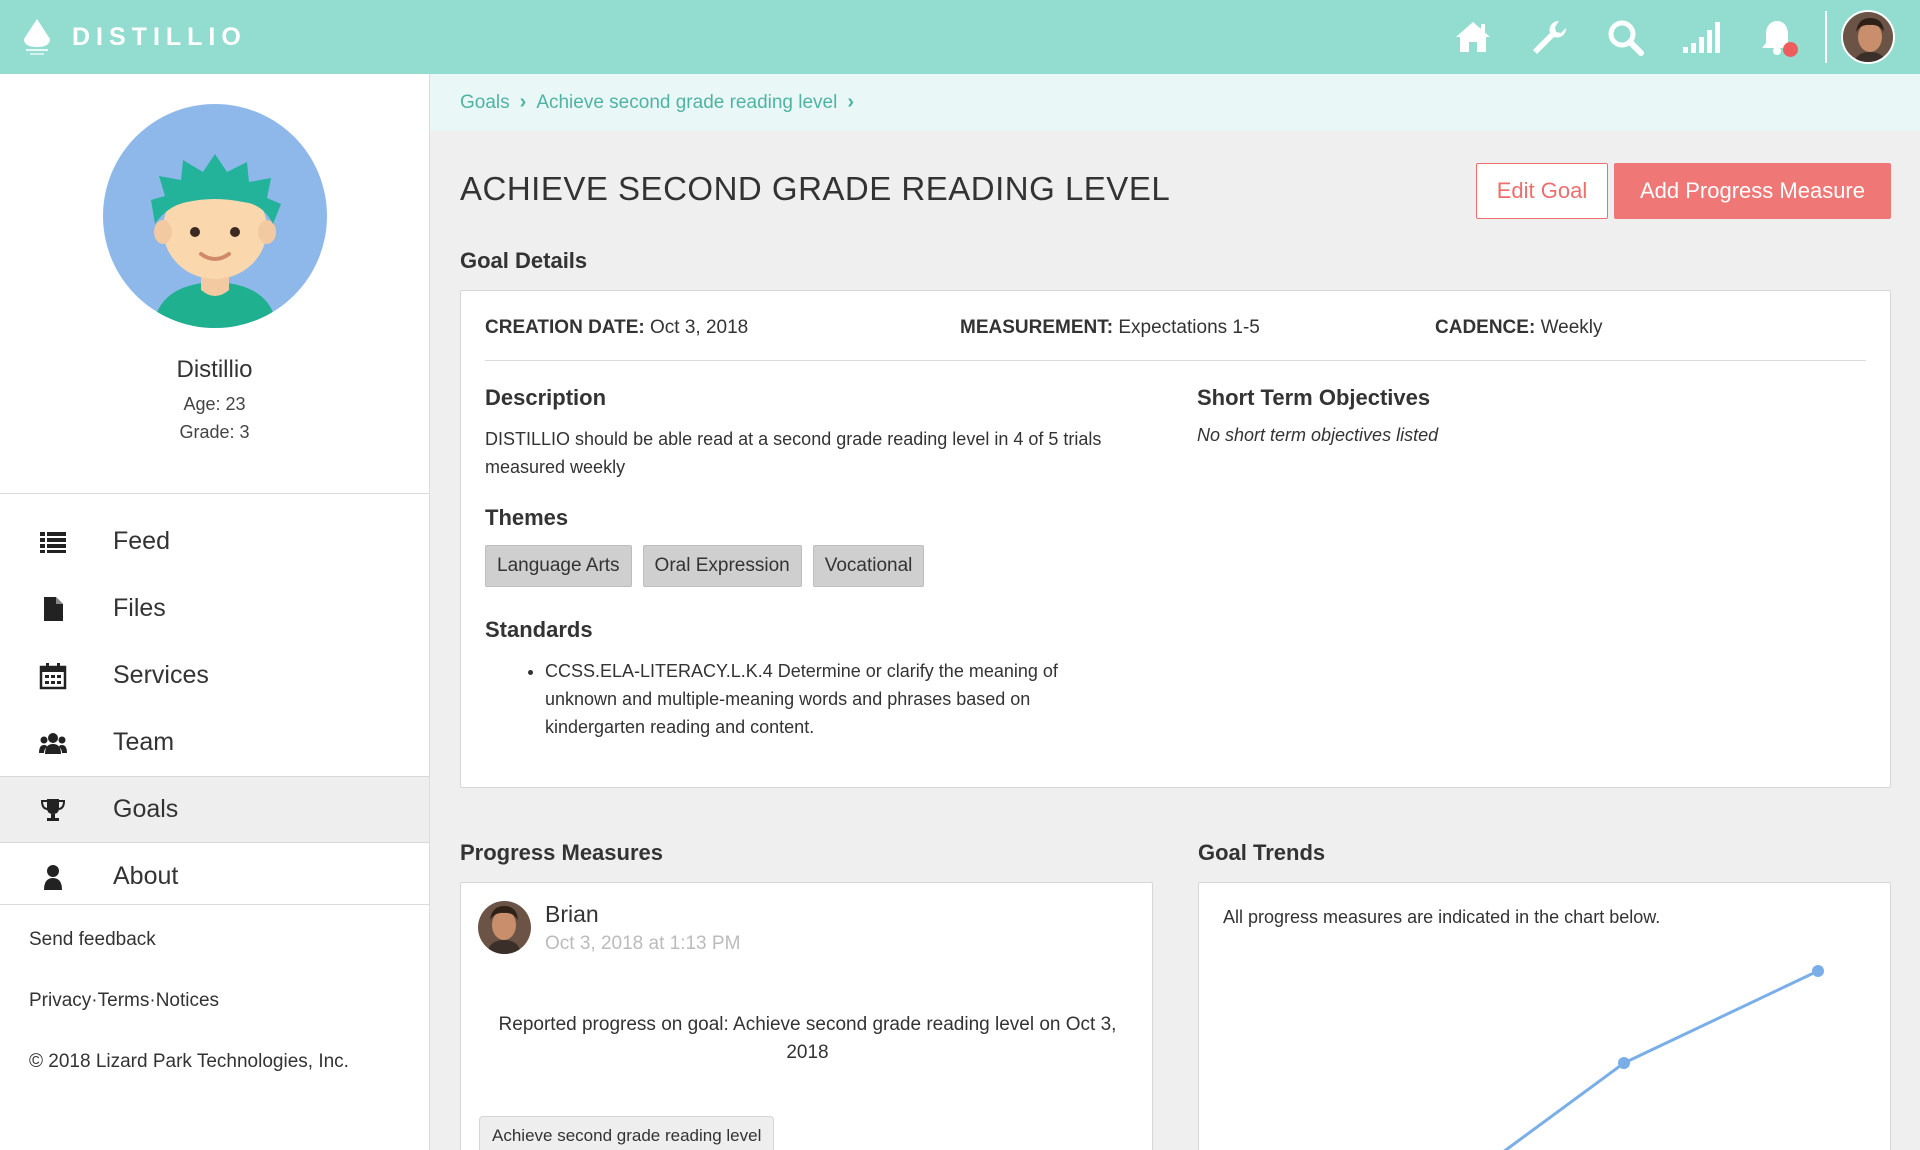  I want to click on theme-chip: Language Arts, so click(558, 566).